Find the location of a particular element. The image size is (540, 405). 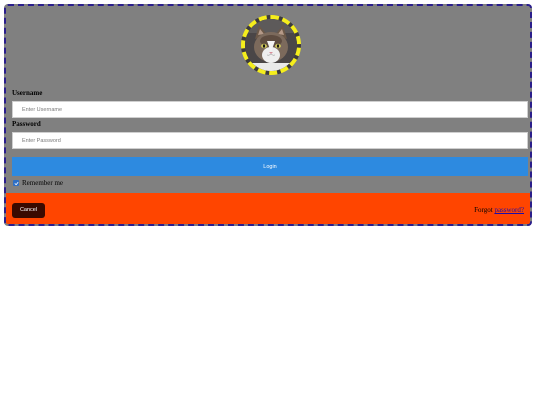

forgot-prefix: Forgot is located at coordinates (484, 210).